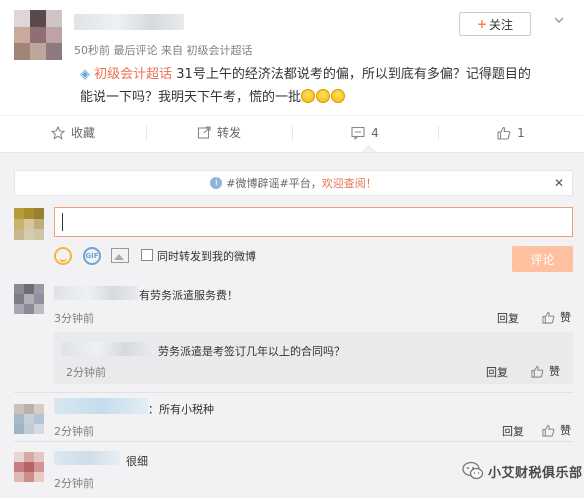  I want to click on comment-textbox, so click(313, 222).